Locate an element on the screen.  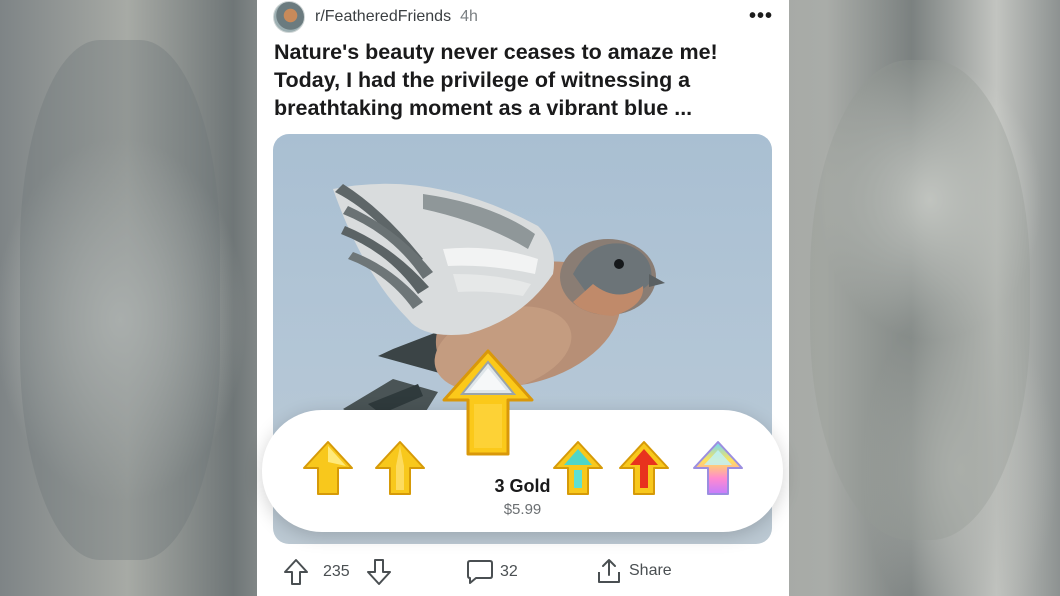
post-age: 4h is located at coordinates (469, 16).